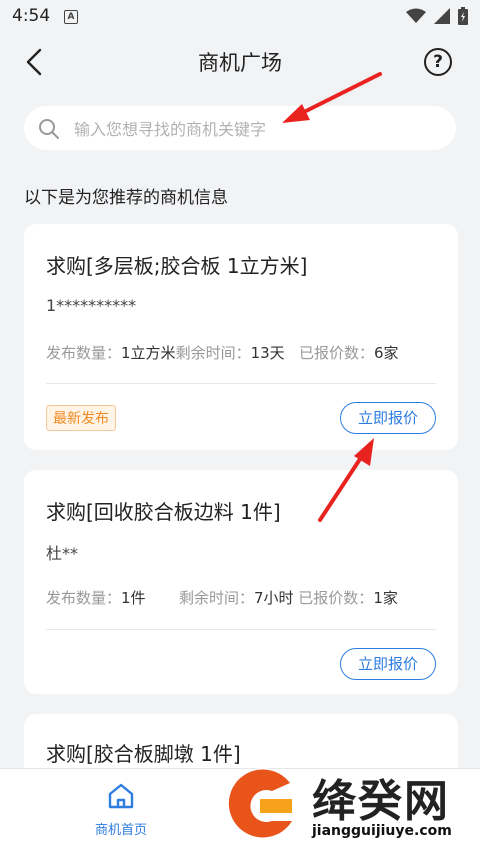  I want to click on qty-value: 1立方米, so click(148, 353).